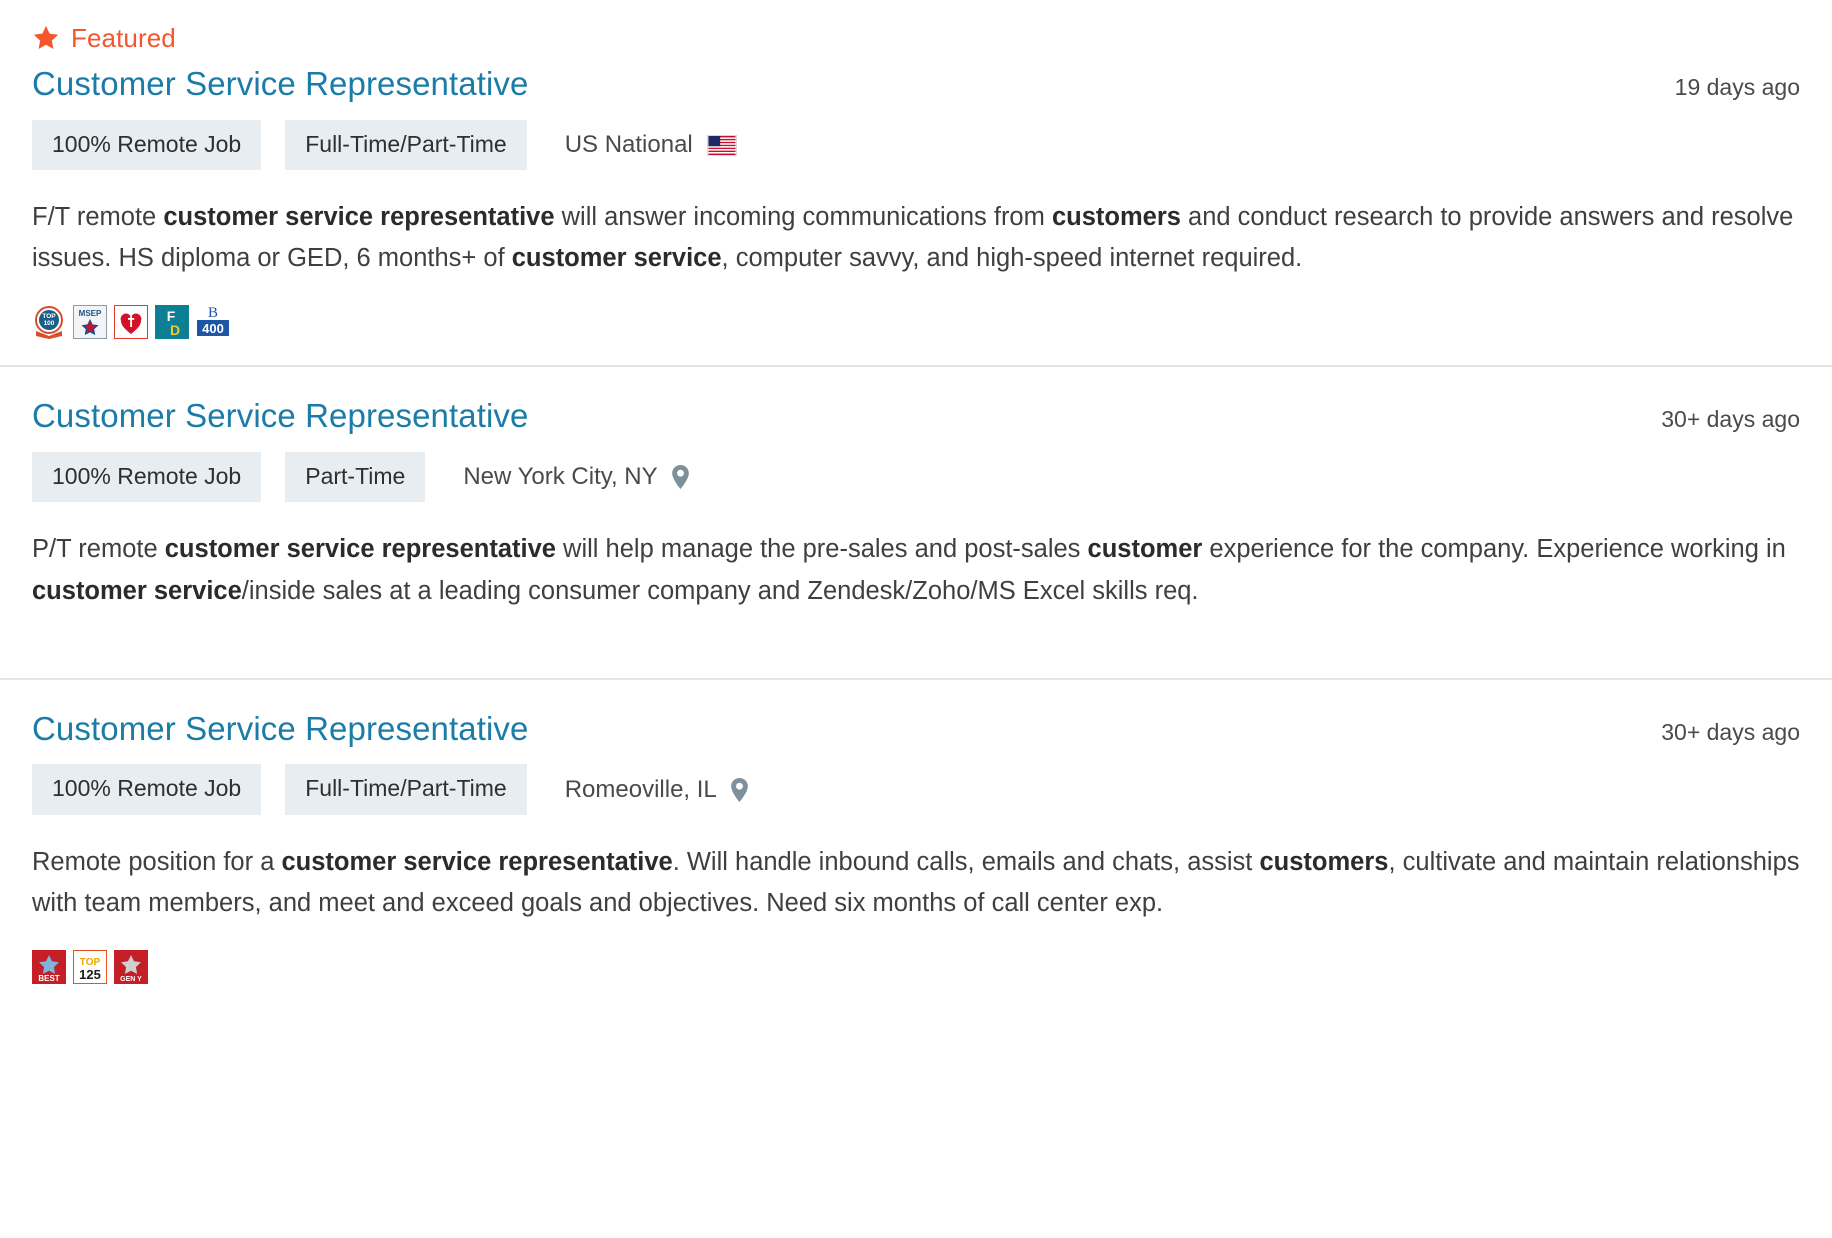 This screenshot has width=1832, height=1238. Describe the element at coordinates (131, 979) in the screenshot. I see `svg-text: GEN Y` at that location.